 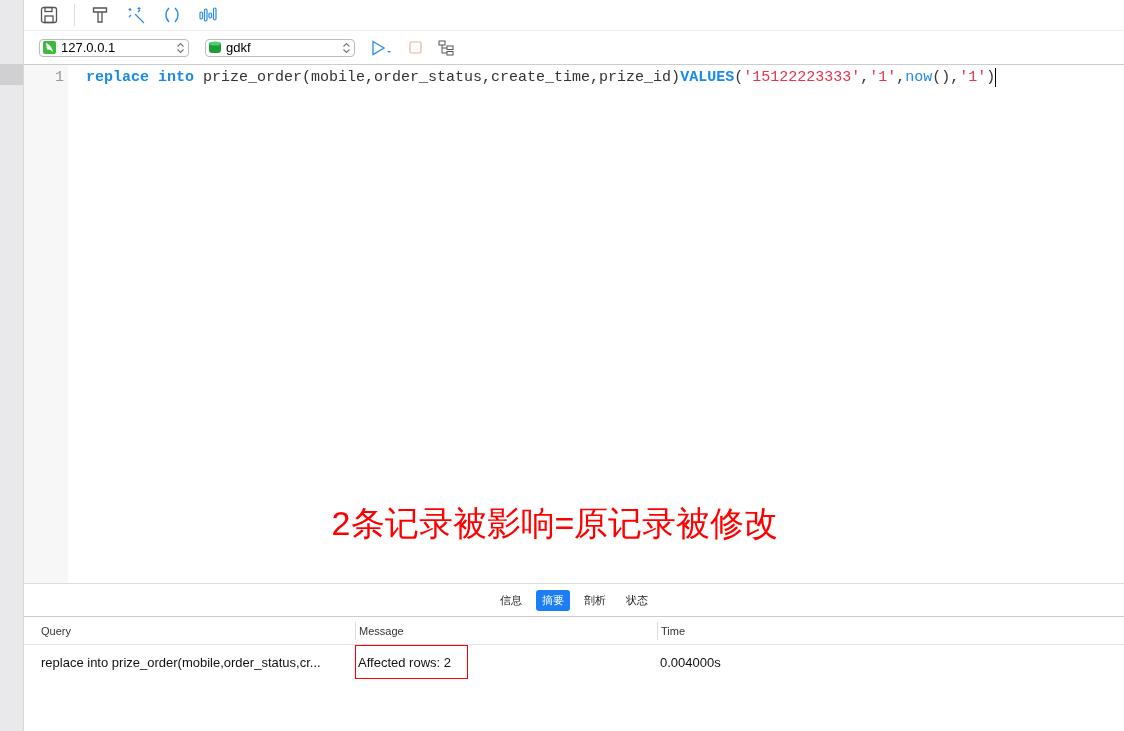 I want to click on tree-diagram-icon, so click(x=446, y=47).